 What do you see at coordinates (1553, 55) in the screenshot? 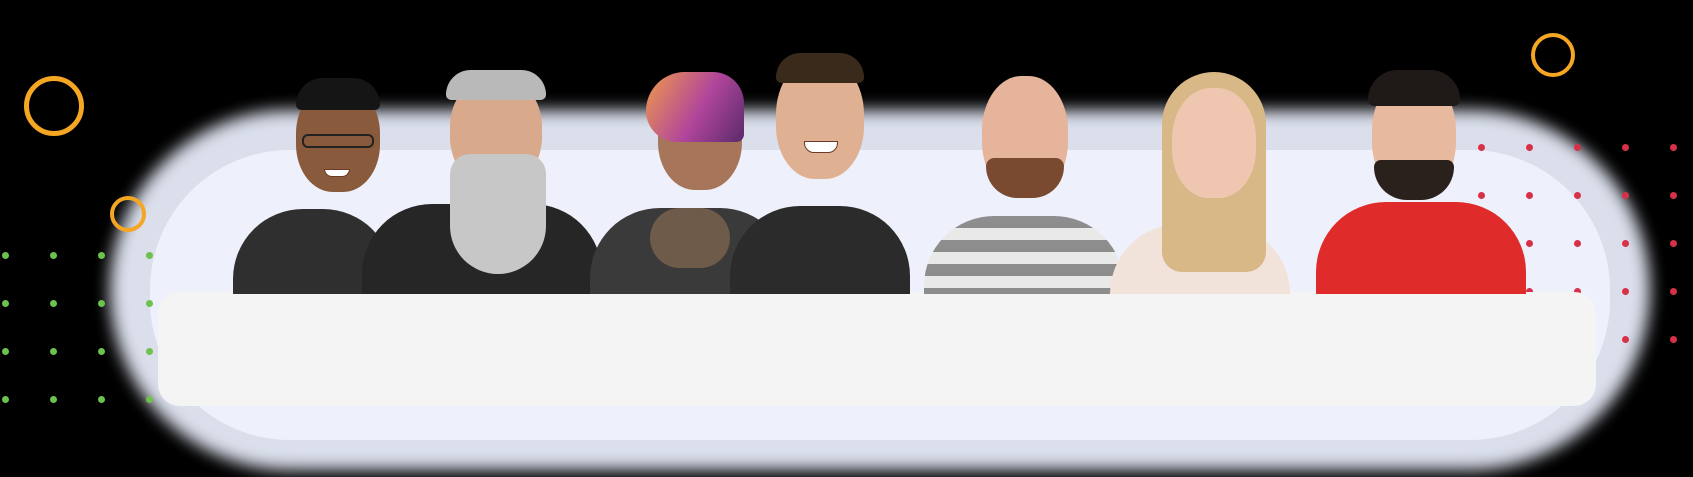
I see `ring-decoration-right` at bounding box center [1553, 55].